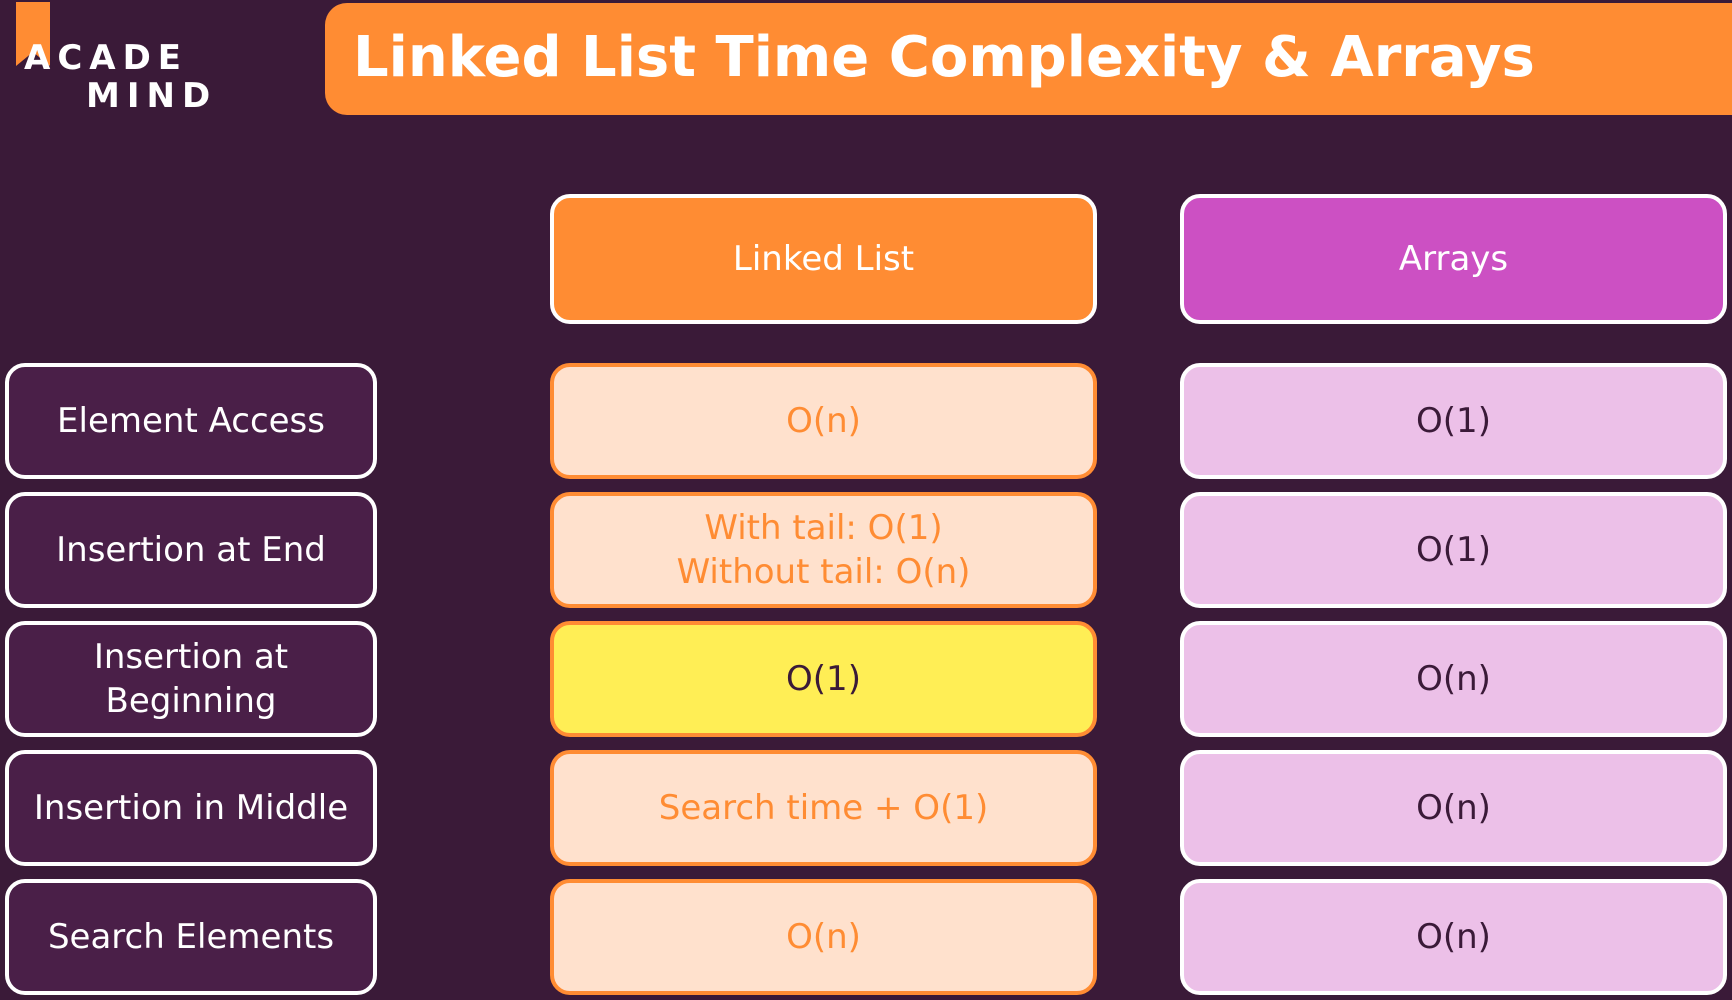 The width and height of the screenshot is (1732, 1000). Describe the element at coordinates (152, 96) in the screenshot. I see `logo-text-line2: MIND` at that location.